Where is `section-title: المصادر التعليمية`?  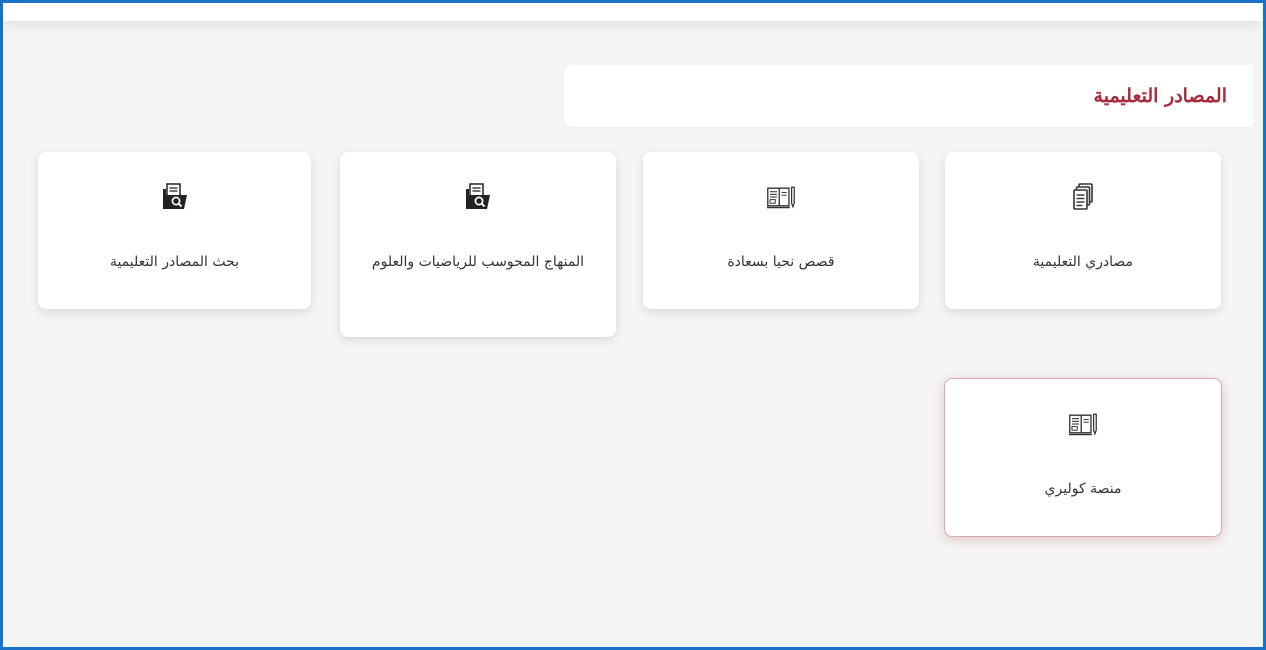 section-title: المصادر التعليمية is located at coordinates (1160, 96).